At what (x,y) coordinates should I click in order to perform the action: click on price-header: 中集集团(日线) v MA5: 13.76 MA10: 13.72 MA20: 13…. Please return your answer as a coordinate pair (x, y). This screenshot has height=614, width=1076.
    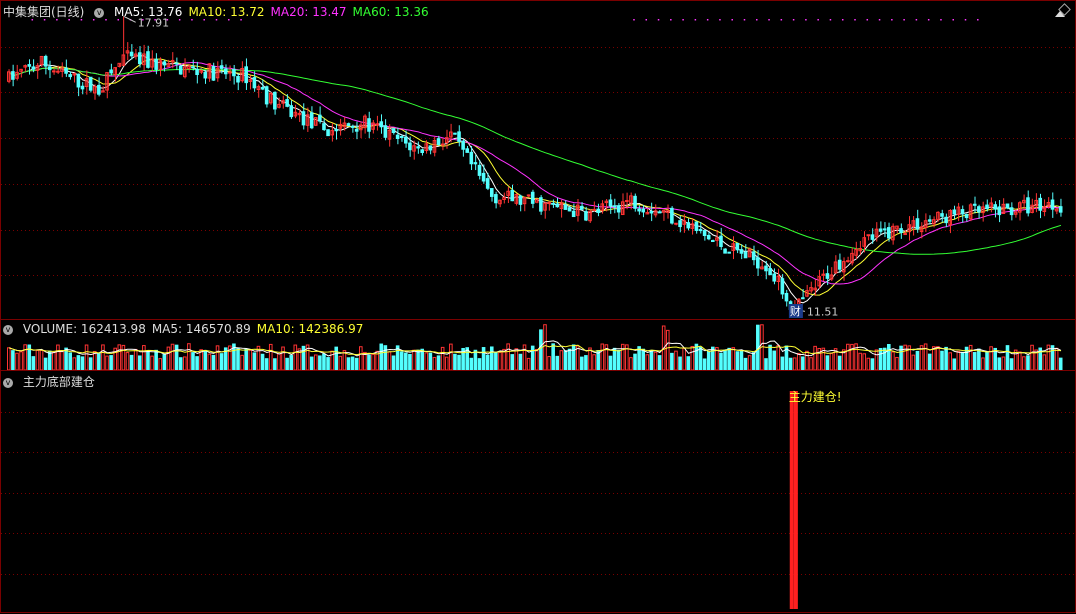
    Looking at the image, I should click on (222, 11).